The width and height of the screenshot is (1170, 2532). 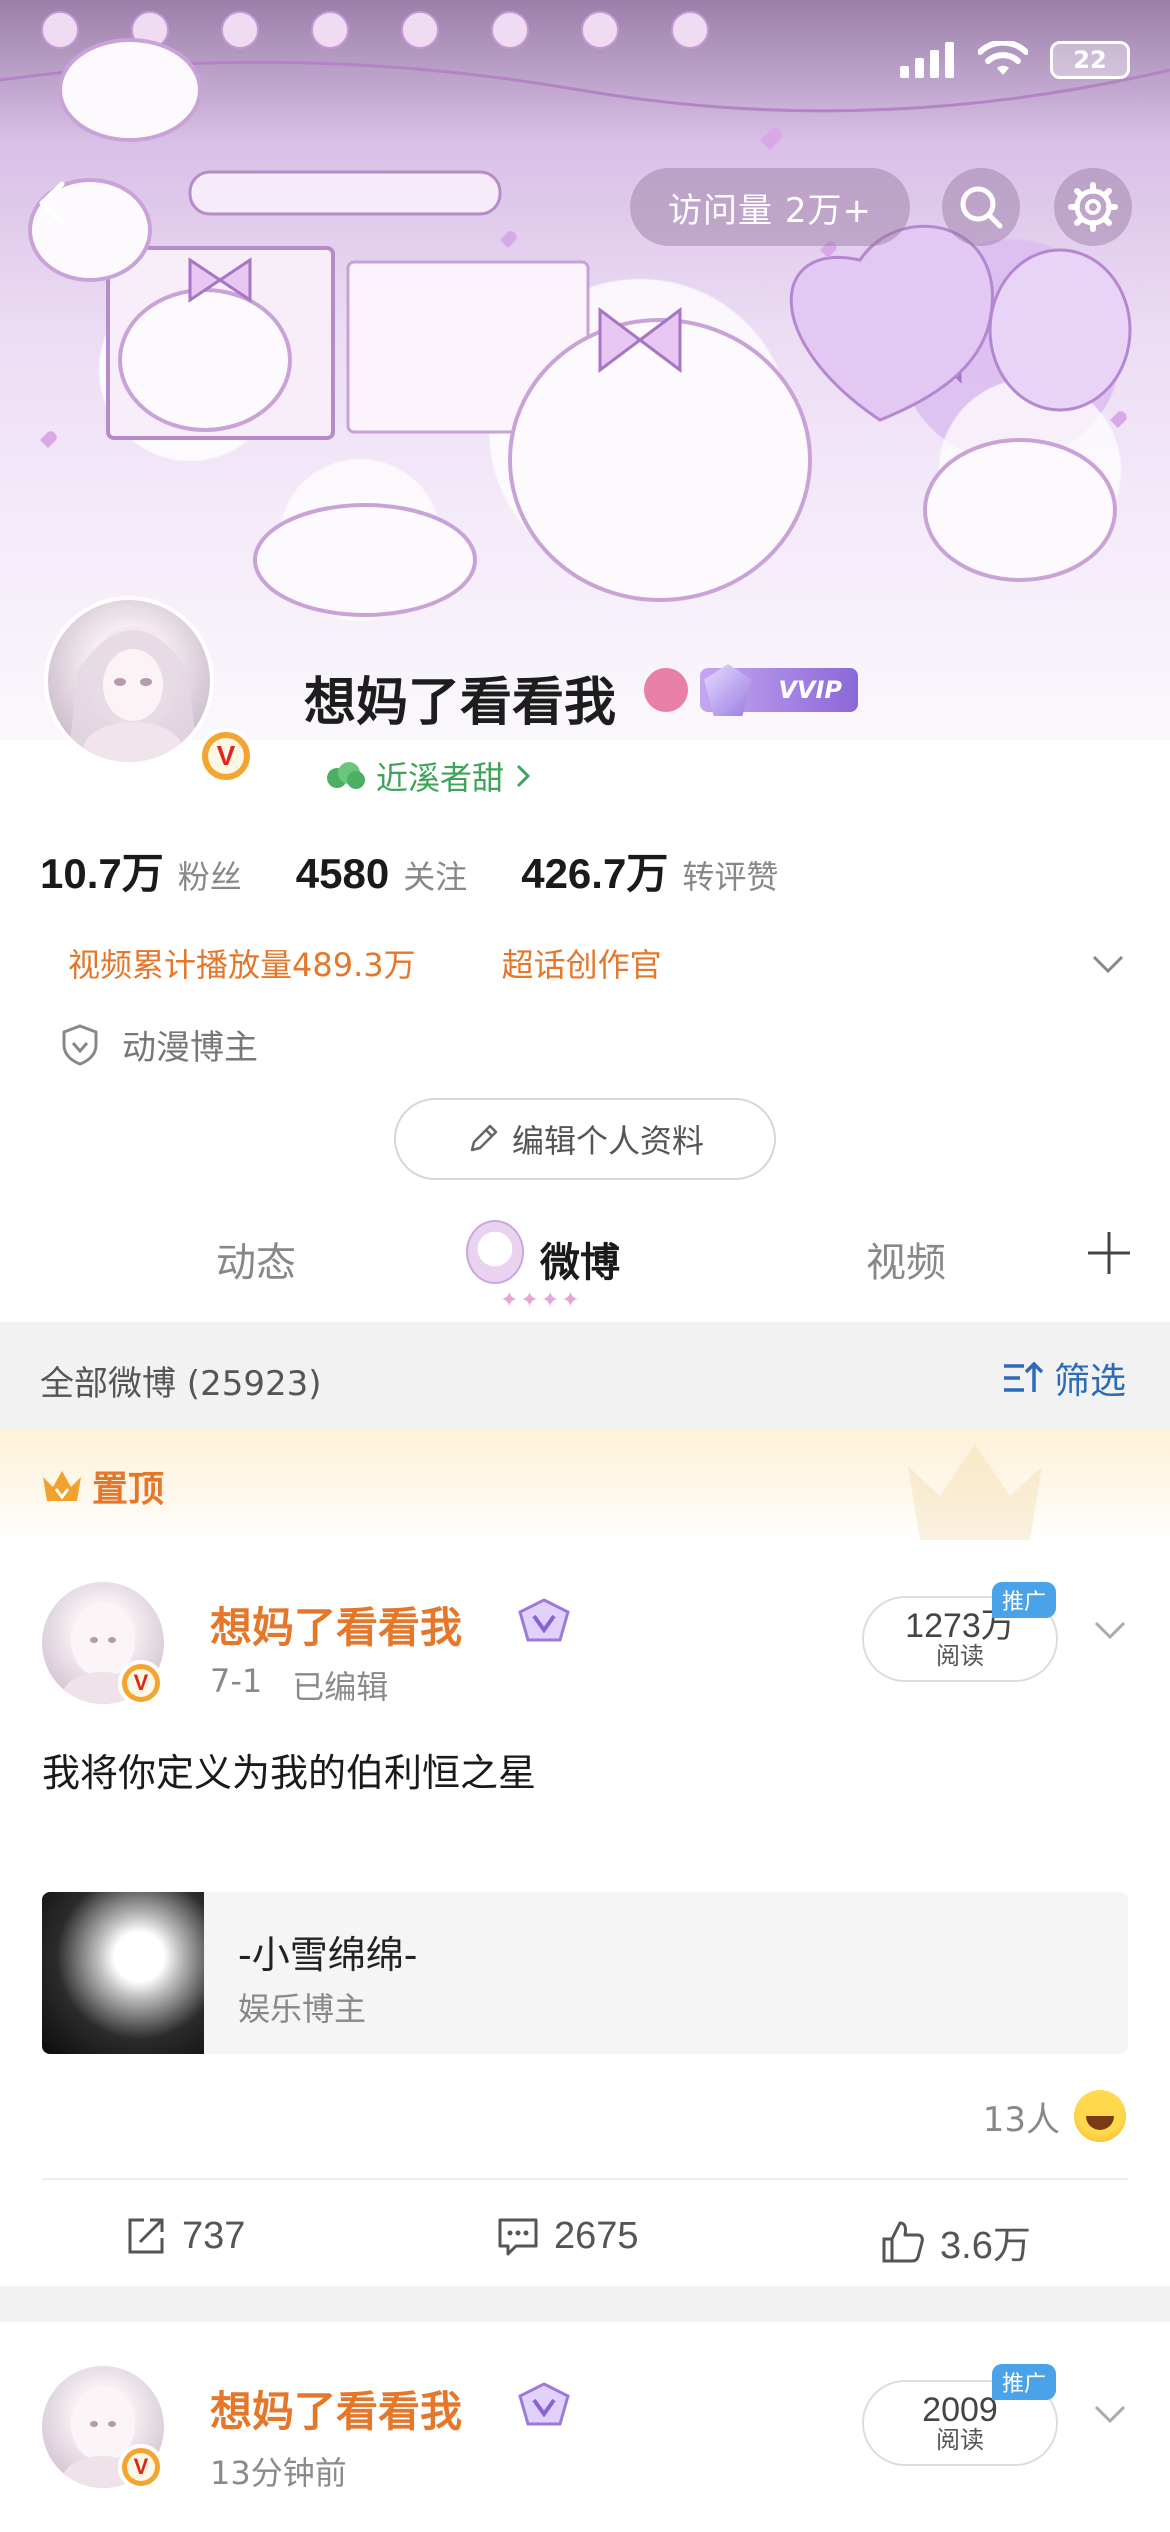 I want to click on reaction-count: 13人, so click(x=1021, y=2119).